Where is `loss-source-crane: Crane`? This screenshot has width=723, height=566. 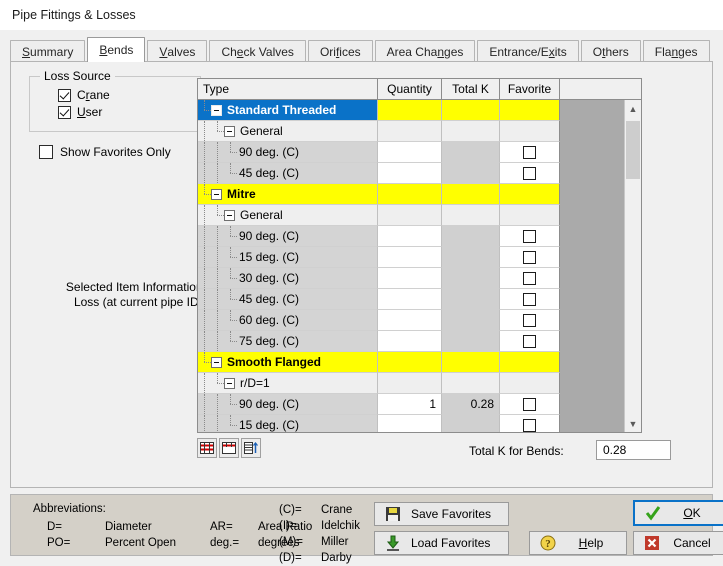 loss-source-crane: Crane is located at coordinates (129, 95).